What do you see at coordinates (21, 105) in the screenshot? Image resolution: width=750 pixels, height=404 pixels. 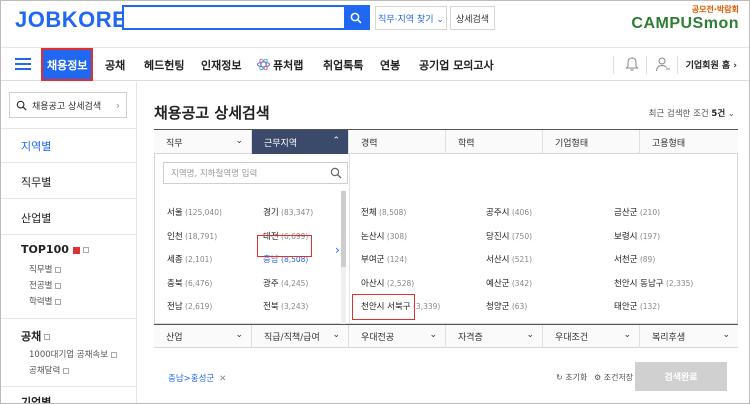 I see `search-icon` at bounding box center [21, 105].